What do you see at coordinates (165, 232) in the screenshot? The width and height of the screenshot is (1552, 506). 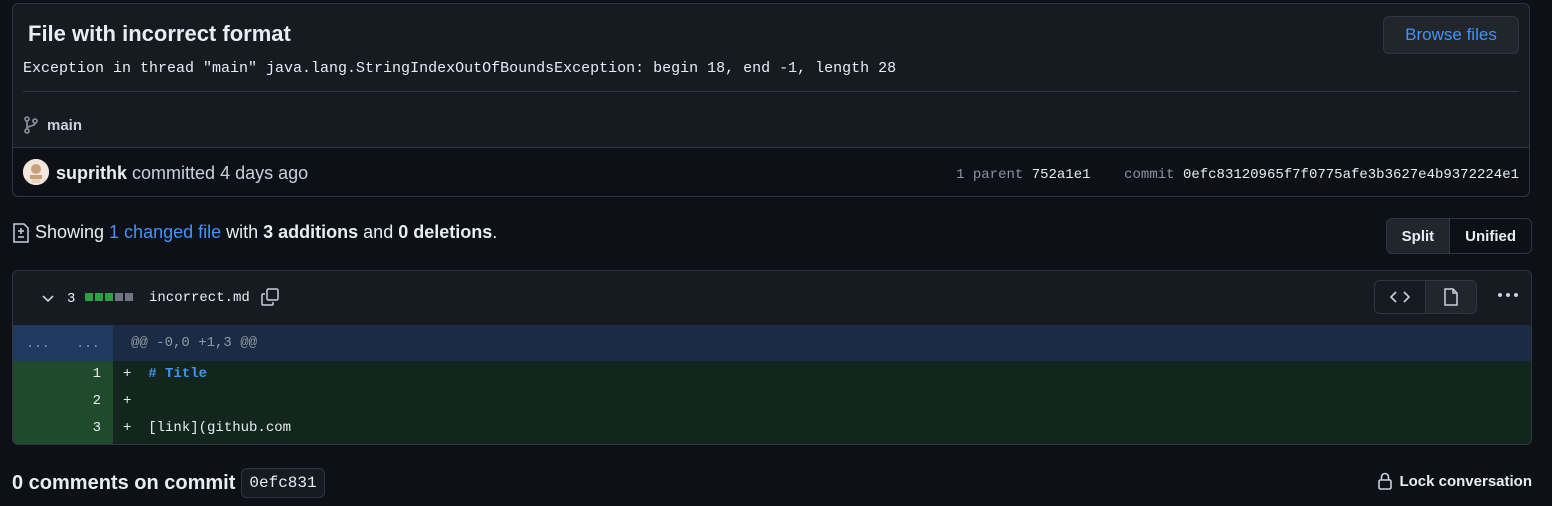 I see `changed-files-link: 1 changed file` at bounding box center [165, 232].